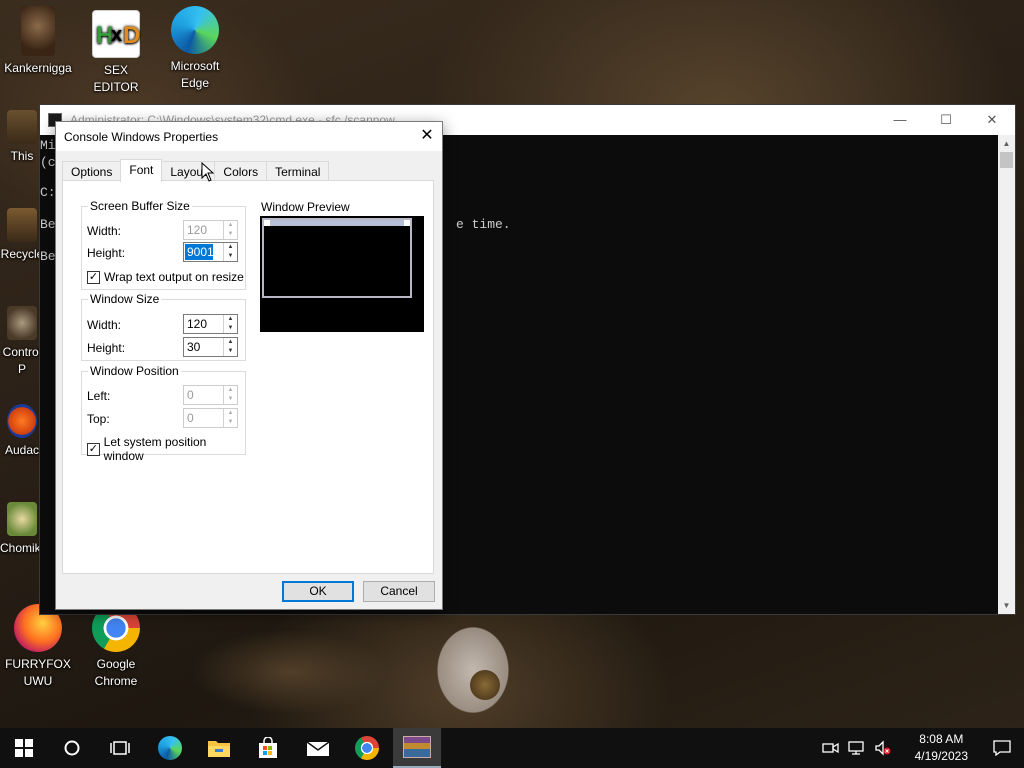 This screenshot has width=1024, height=768. Describe the element at coordinates (427, 136) in the screenshot. I see `close-icon: ✕` at that location.